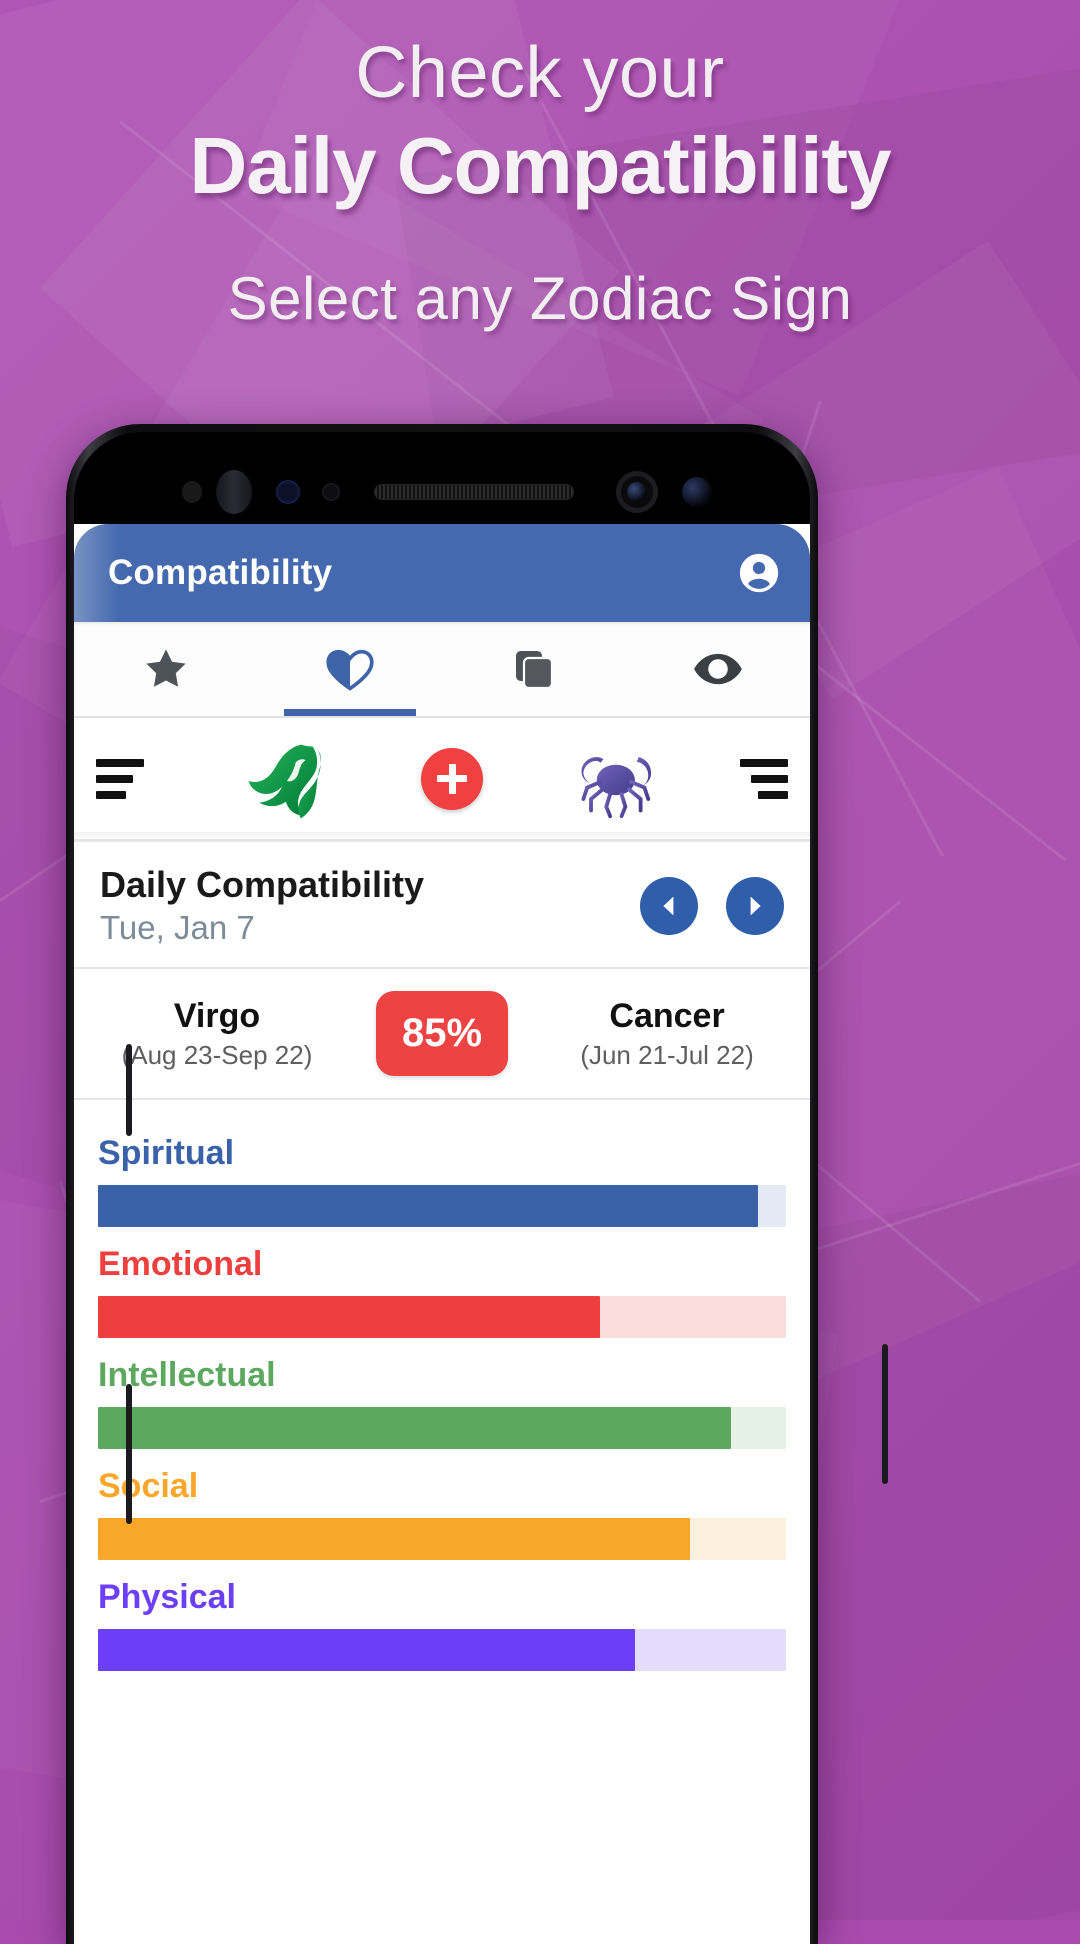  I want to click on left-list-icon, so click(120, 778).